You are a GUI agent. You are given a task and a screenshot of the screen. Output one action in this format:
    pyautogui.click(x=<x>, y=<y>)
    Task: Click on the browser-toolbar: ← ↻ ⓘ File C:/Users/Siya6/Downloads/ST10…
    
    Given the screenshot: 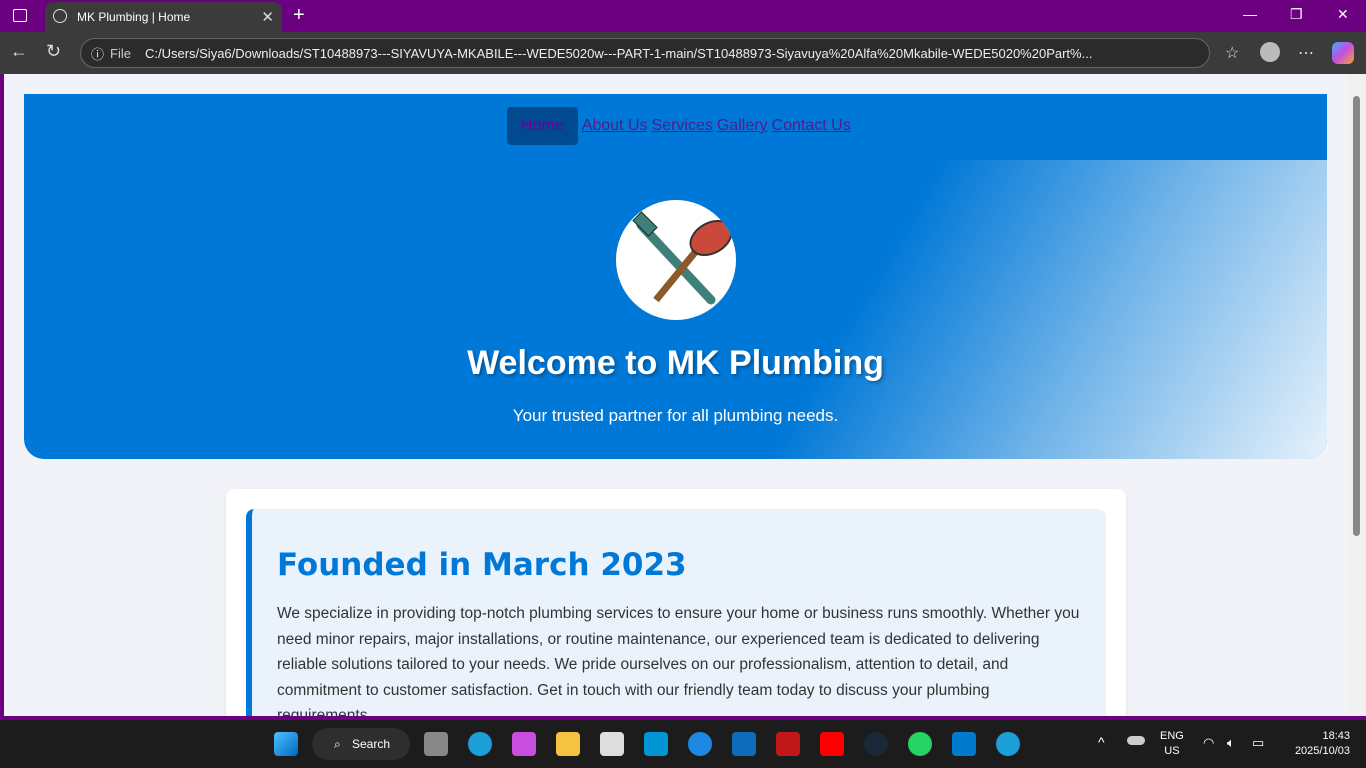 What is the action you would take?
    pyautogui.click(x=683, y=53)
    